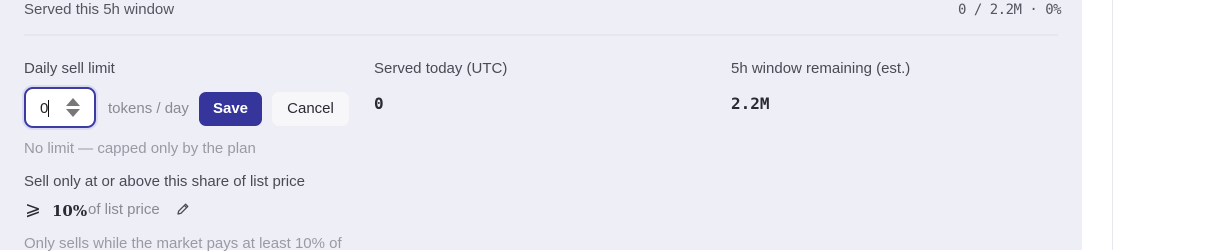 Image resolution: width=1207 pixels, height=252 pixels. I want to click on geq-symbol: ⩾, so click(33, 209).